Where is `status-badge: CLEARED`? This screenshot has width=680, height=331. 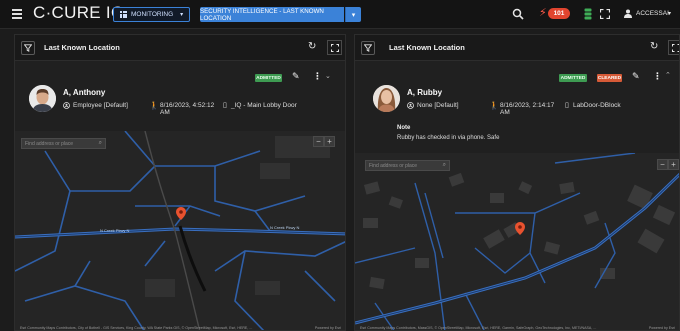
status-badge: CLEARED is located at coordinates (609, 78).